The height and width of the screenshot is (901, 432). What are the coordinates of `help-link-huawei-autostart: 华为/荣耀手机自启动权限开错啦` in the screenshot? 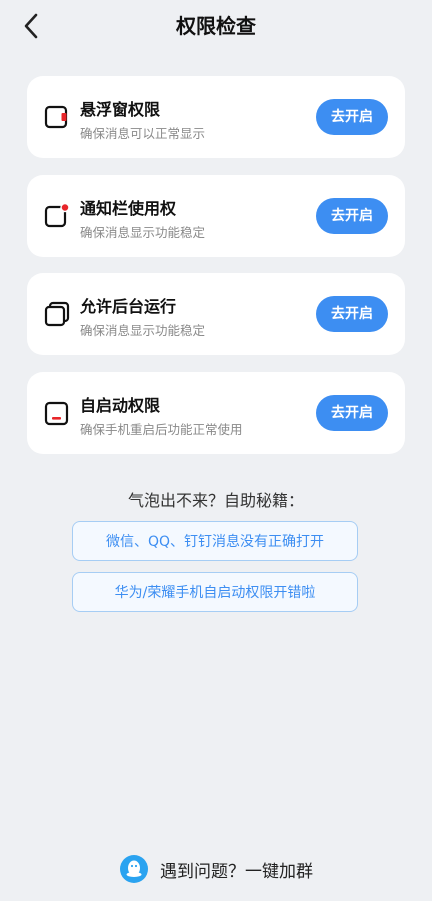 It's located at (215, 592).